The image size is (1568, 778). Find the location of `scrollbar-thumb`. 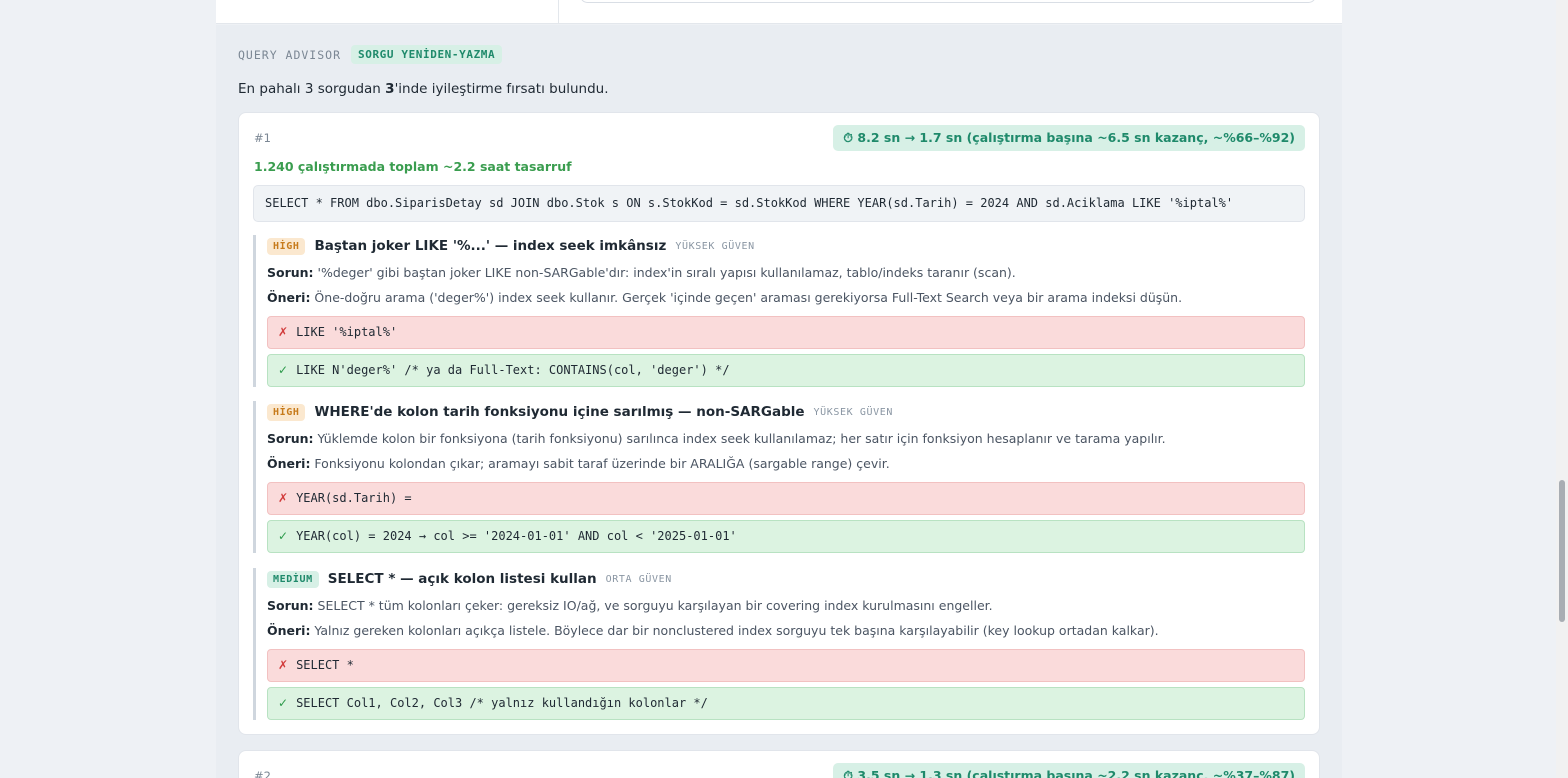

scrollbar-thumb is located at coordinates (1562, 551).